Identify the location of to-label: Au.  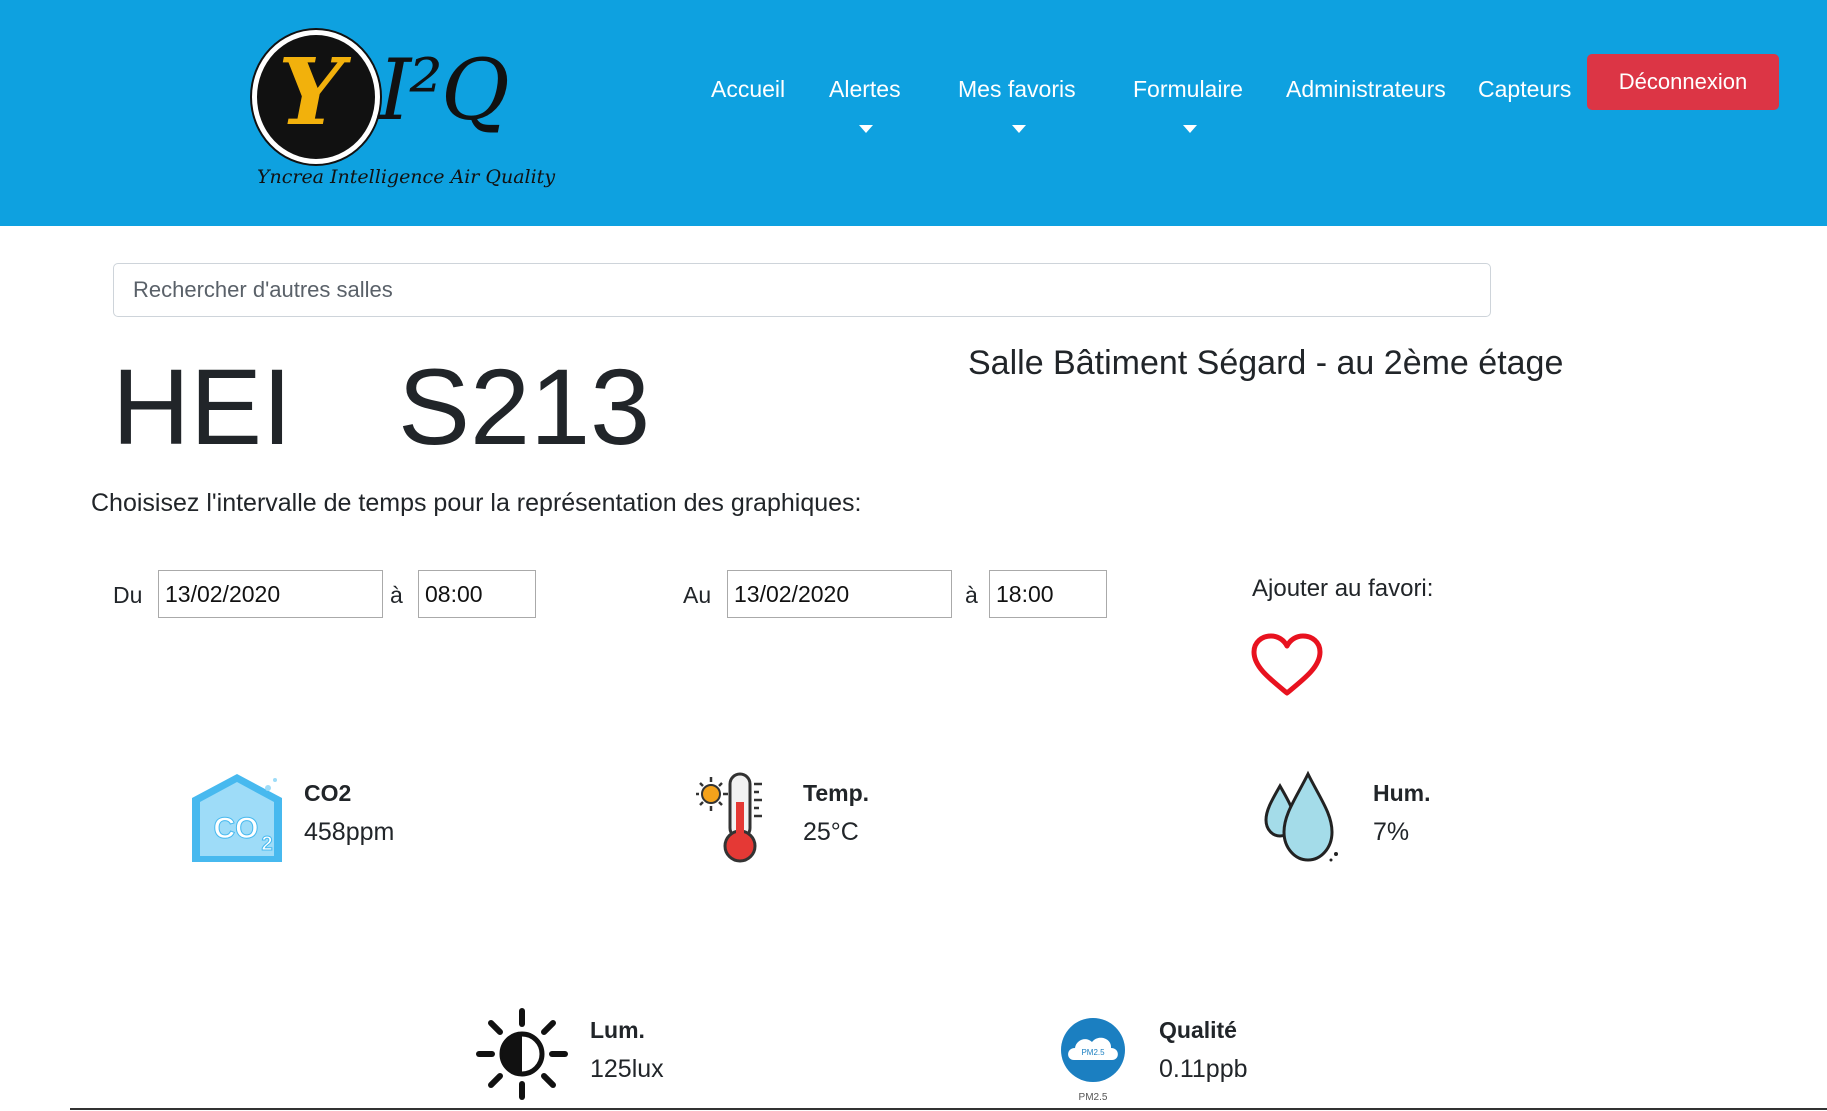
(697, 595).